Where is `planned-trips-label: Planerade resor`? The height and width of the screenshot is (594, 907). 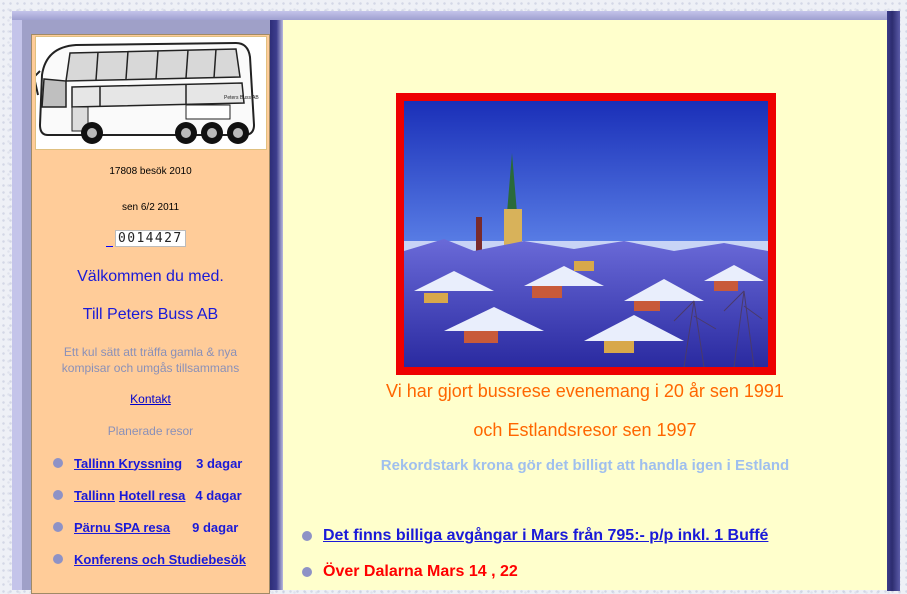 planned-trips-label: Planerade resor is located at coordinates (150, 431).